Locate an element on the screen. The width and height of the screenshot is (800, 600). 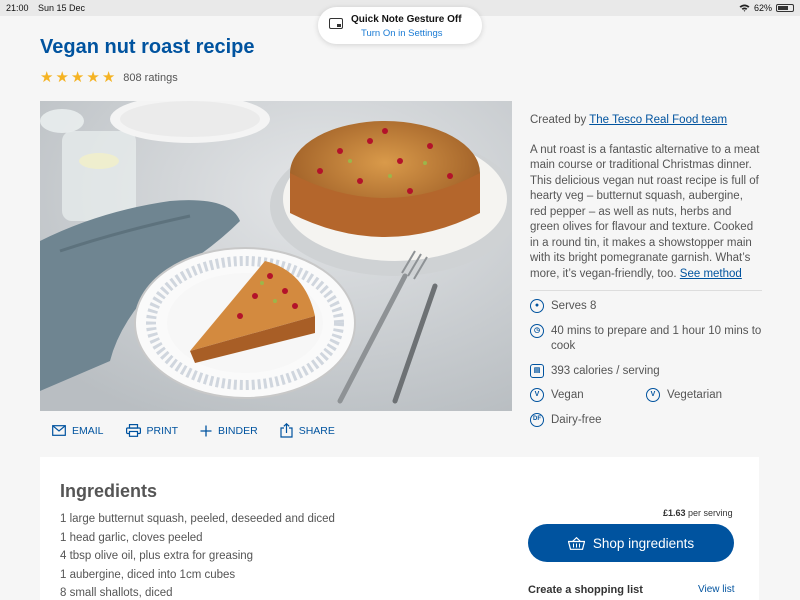
vegan-icon: V is located at coordinates (537, 395).